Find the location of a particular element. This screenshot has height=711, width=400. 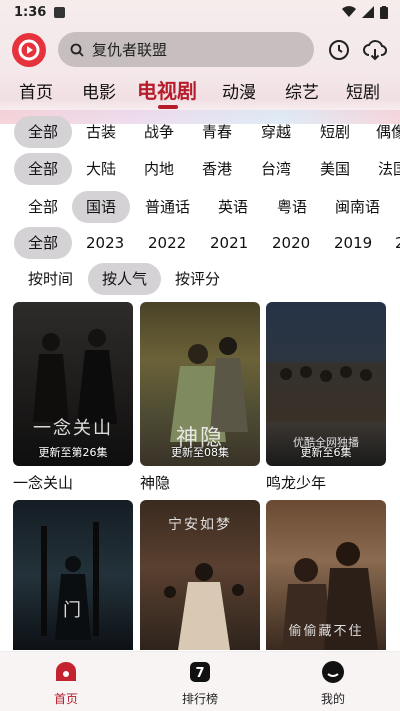

status-bar: 1:36 is located at coordinates (200, 12).